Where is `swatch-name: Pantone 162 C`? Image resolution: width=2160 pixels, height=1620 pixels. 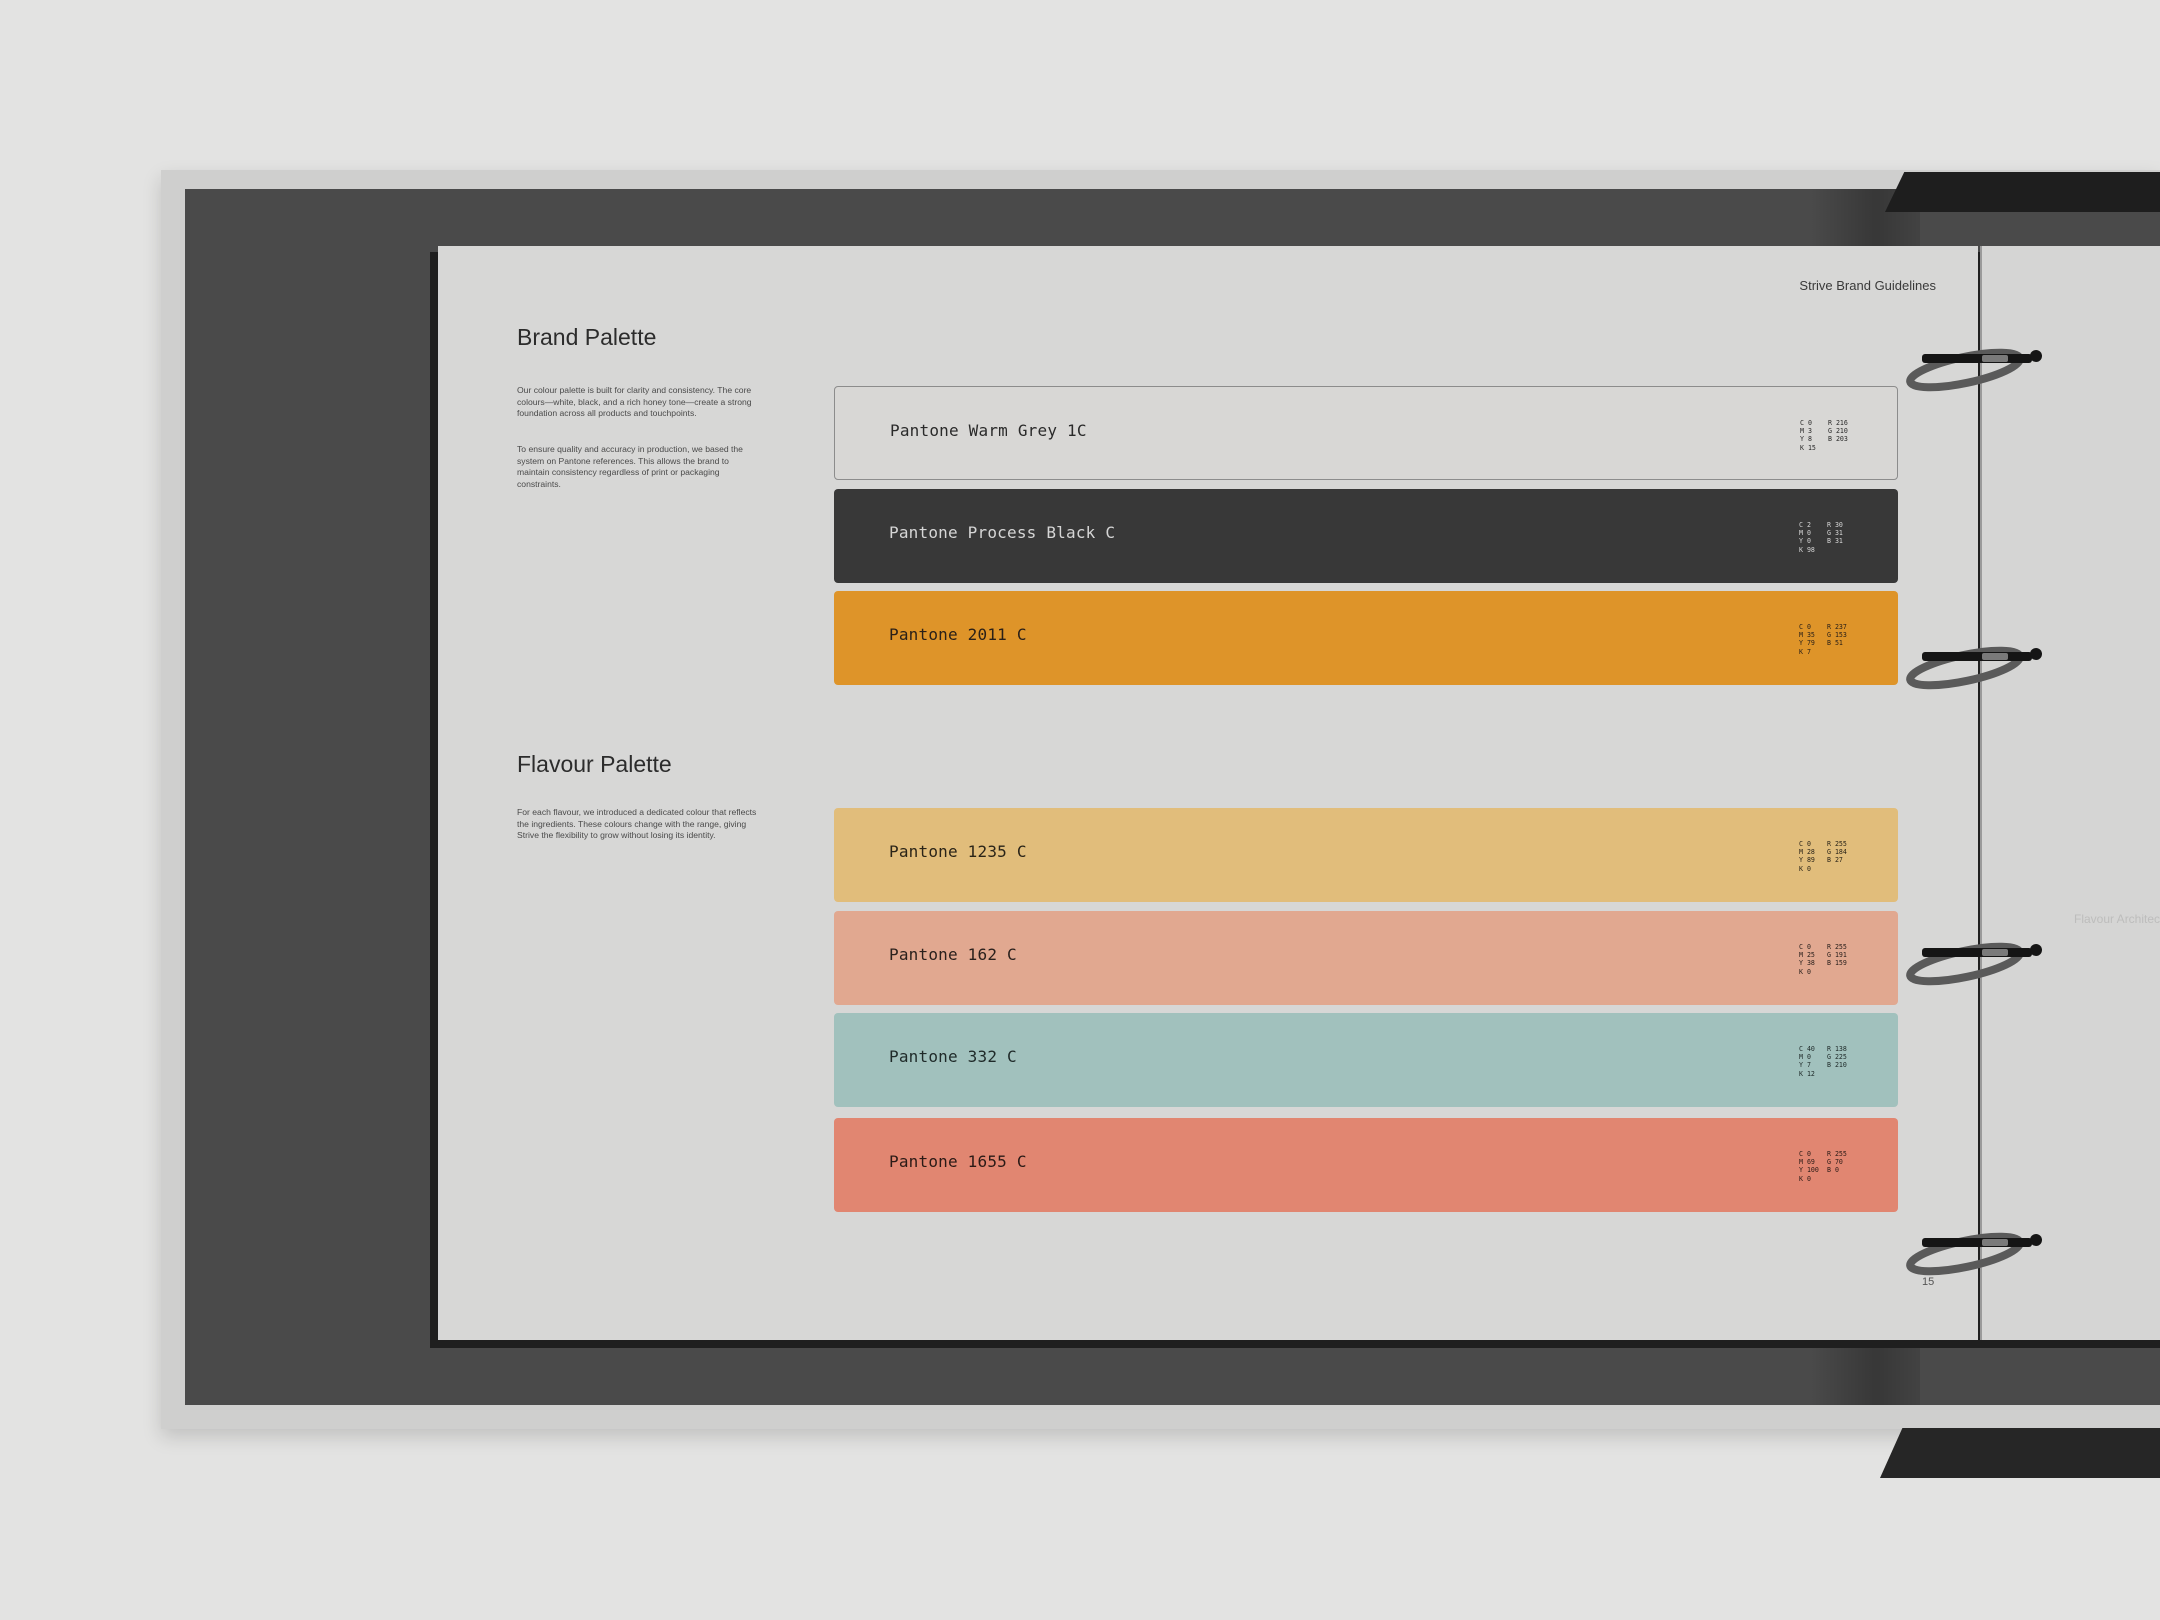
swatch-name: Pantone 162 C is located at coordinates (953, 954).